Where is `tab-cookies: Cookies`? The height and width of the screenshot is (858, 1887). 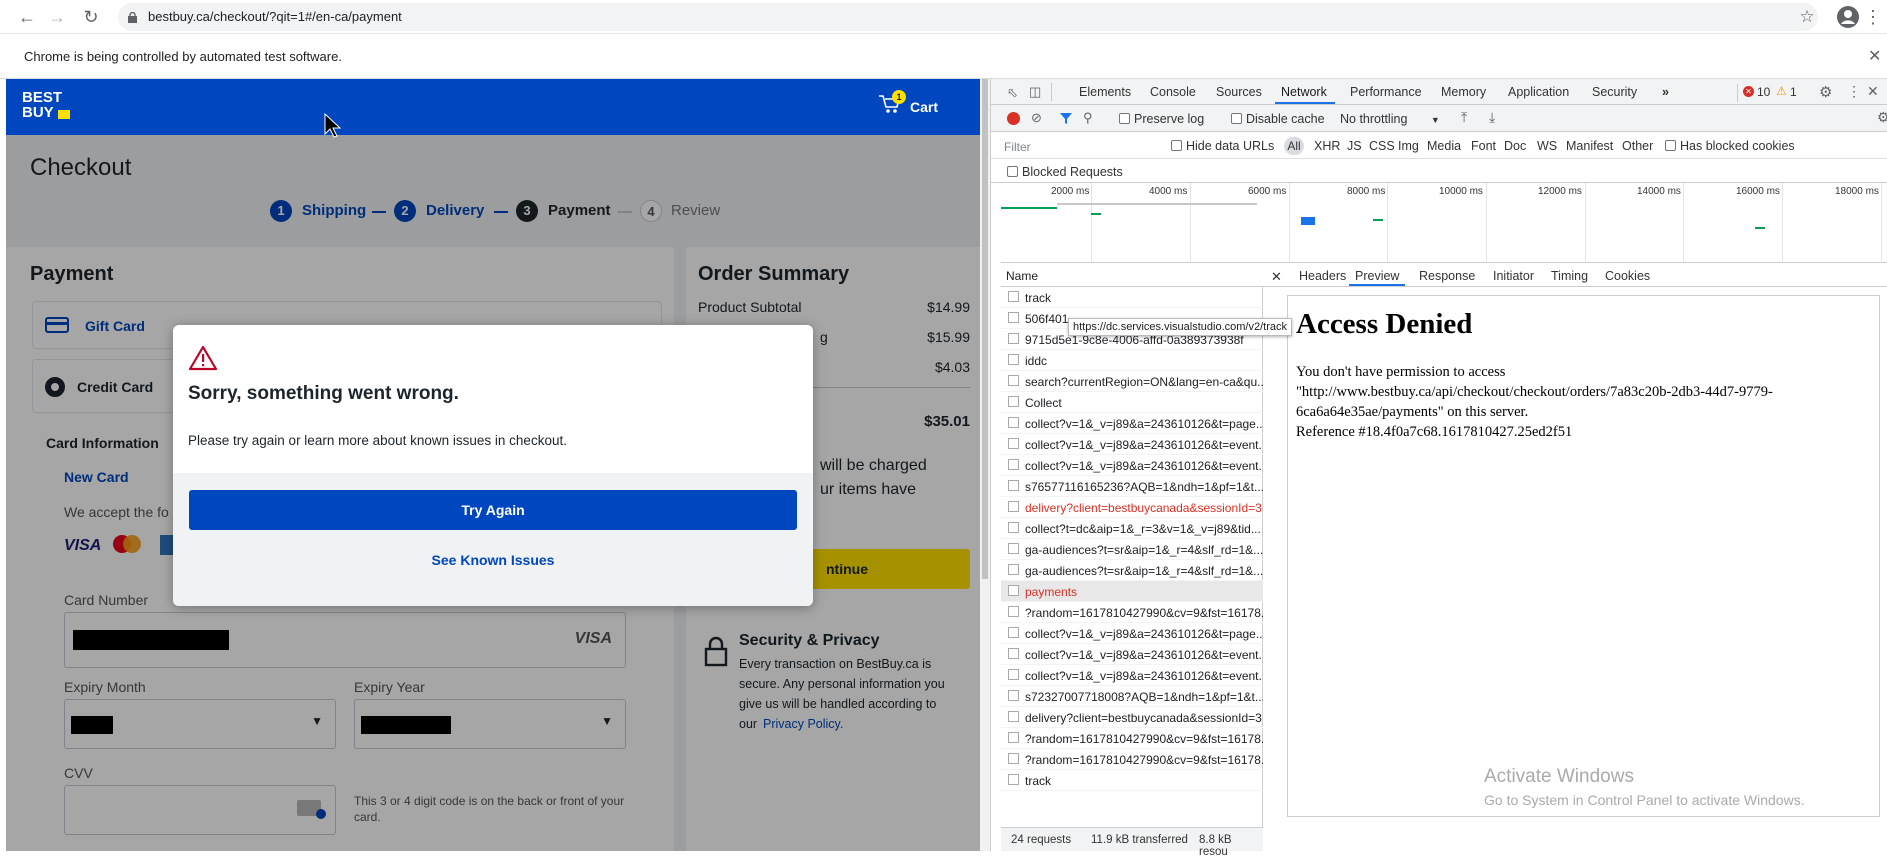 tab-cookies: Cookies is located at coordinates (1627, 276).